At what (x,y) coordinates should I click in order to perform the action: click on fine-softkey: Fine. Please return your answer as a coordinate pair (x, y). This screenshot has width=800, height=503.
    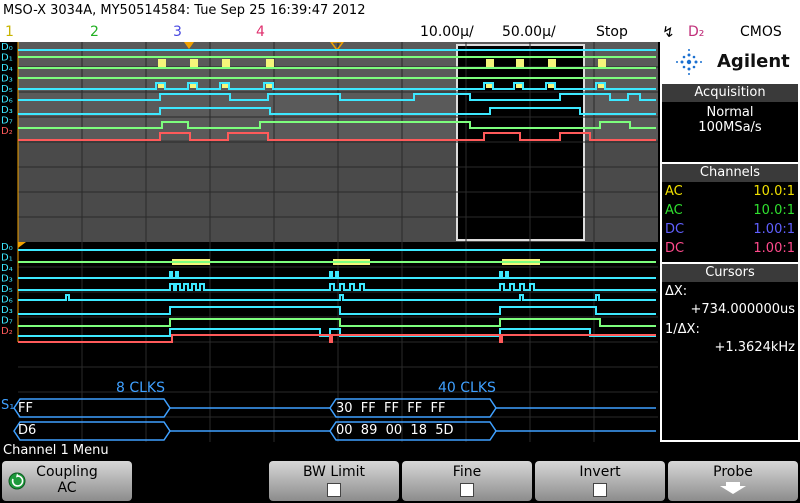
    Looking at the image, I should click on (467, 481).